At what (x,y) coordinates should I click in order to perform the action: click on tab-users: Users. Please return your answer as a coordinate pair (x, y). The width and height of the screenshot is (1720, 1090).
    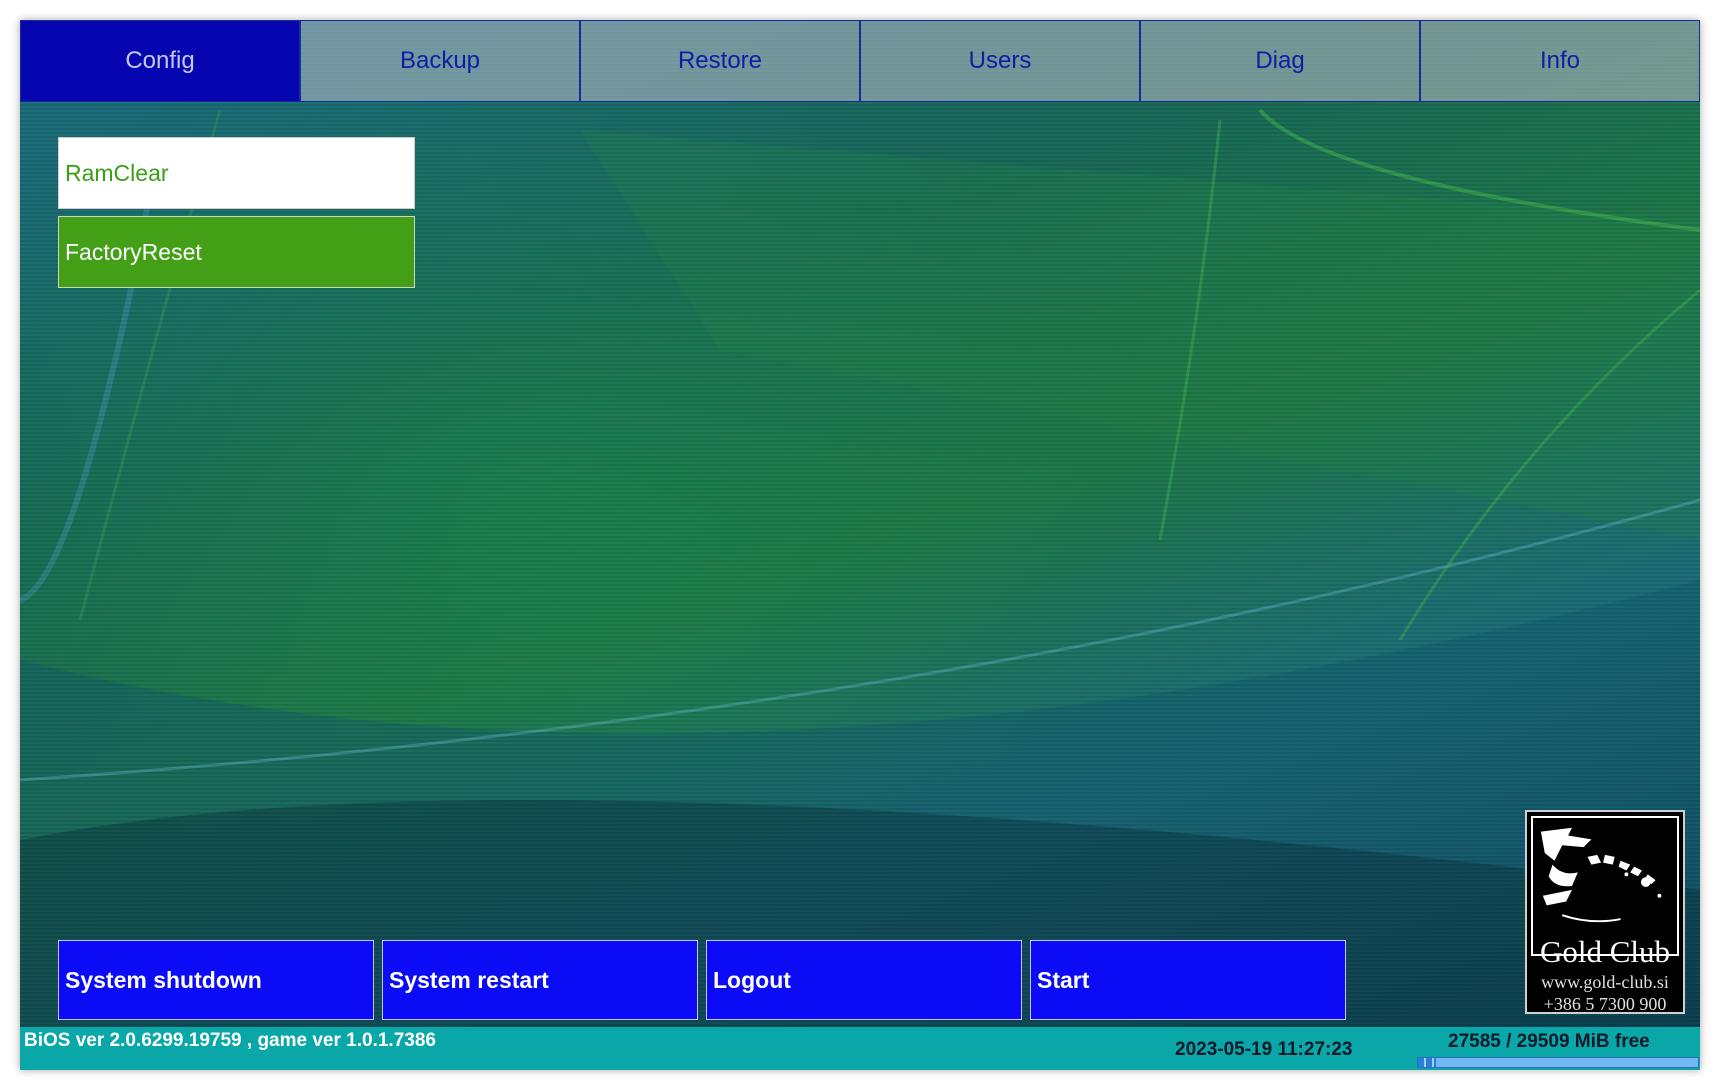
    Looking at the image, I should click on (1000, 61).